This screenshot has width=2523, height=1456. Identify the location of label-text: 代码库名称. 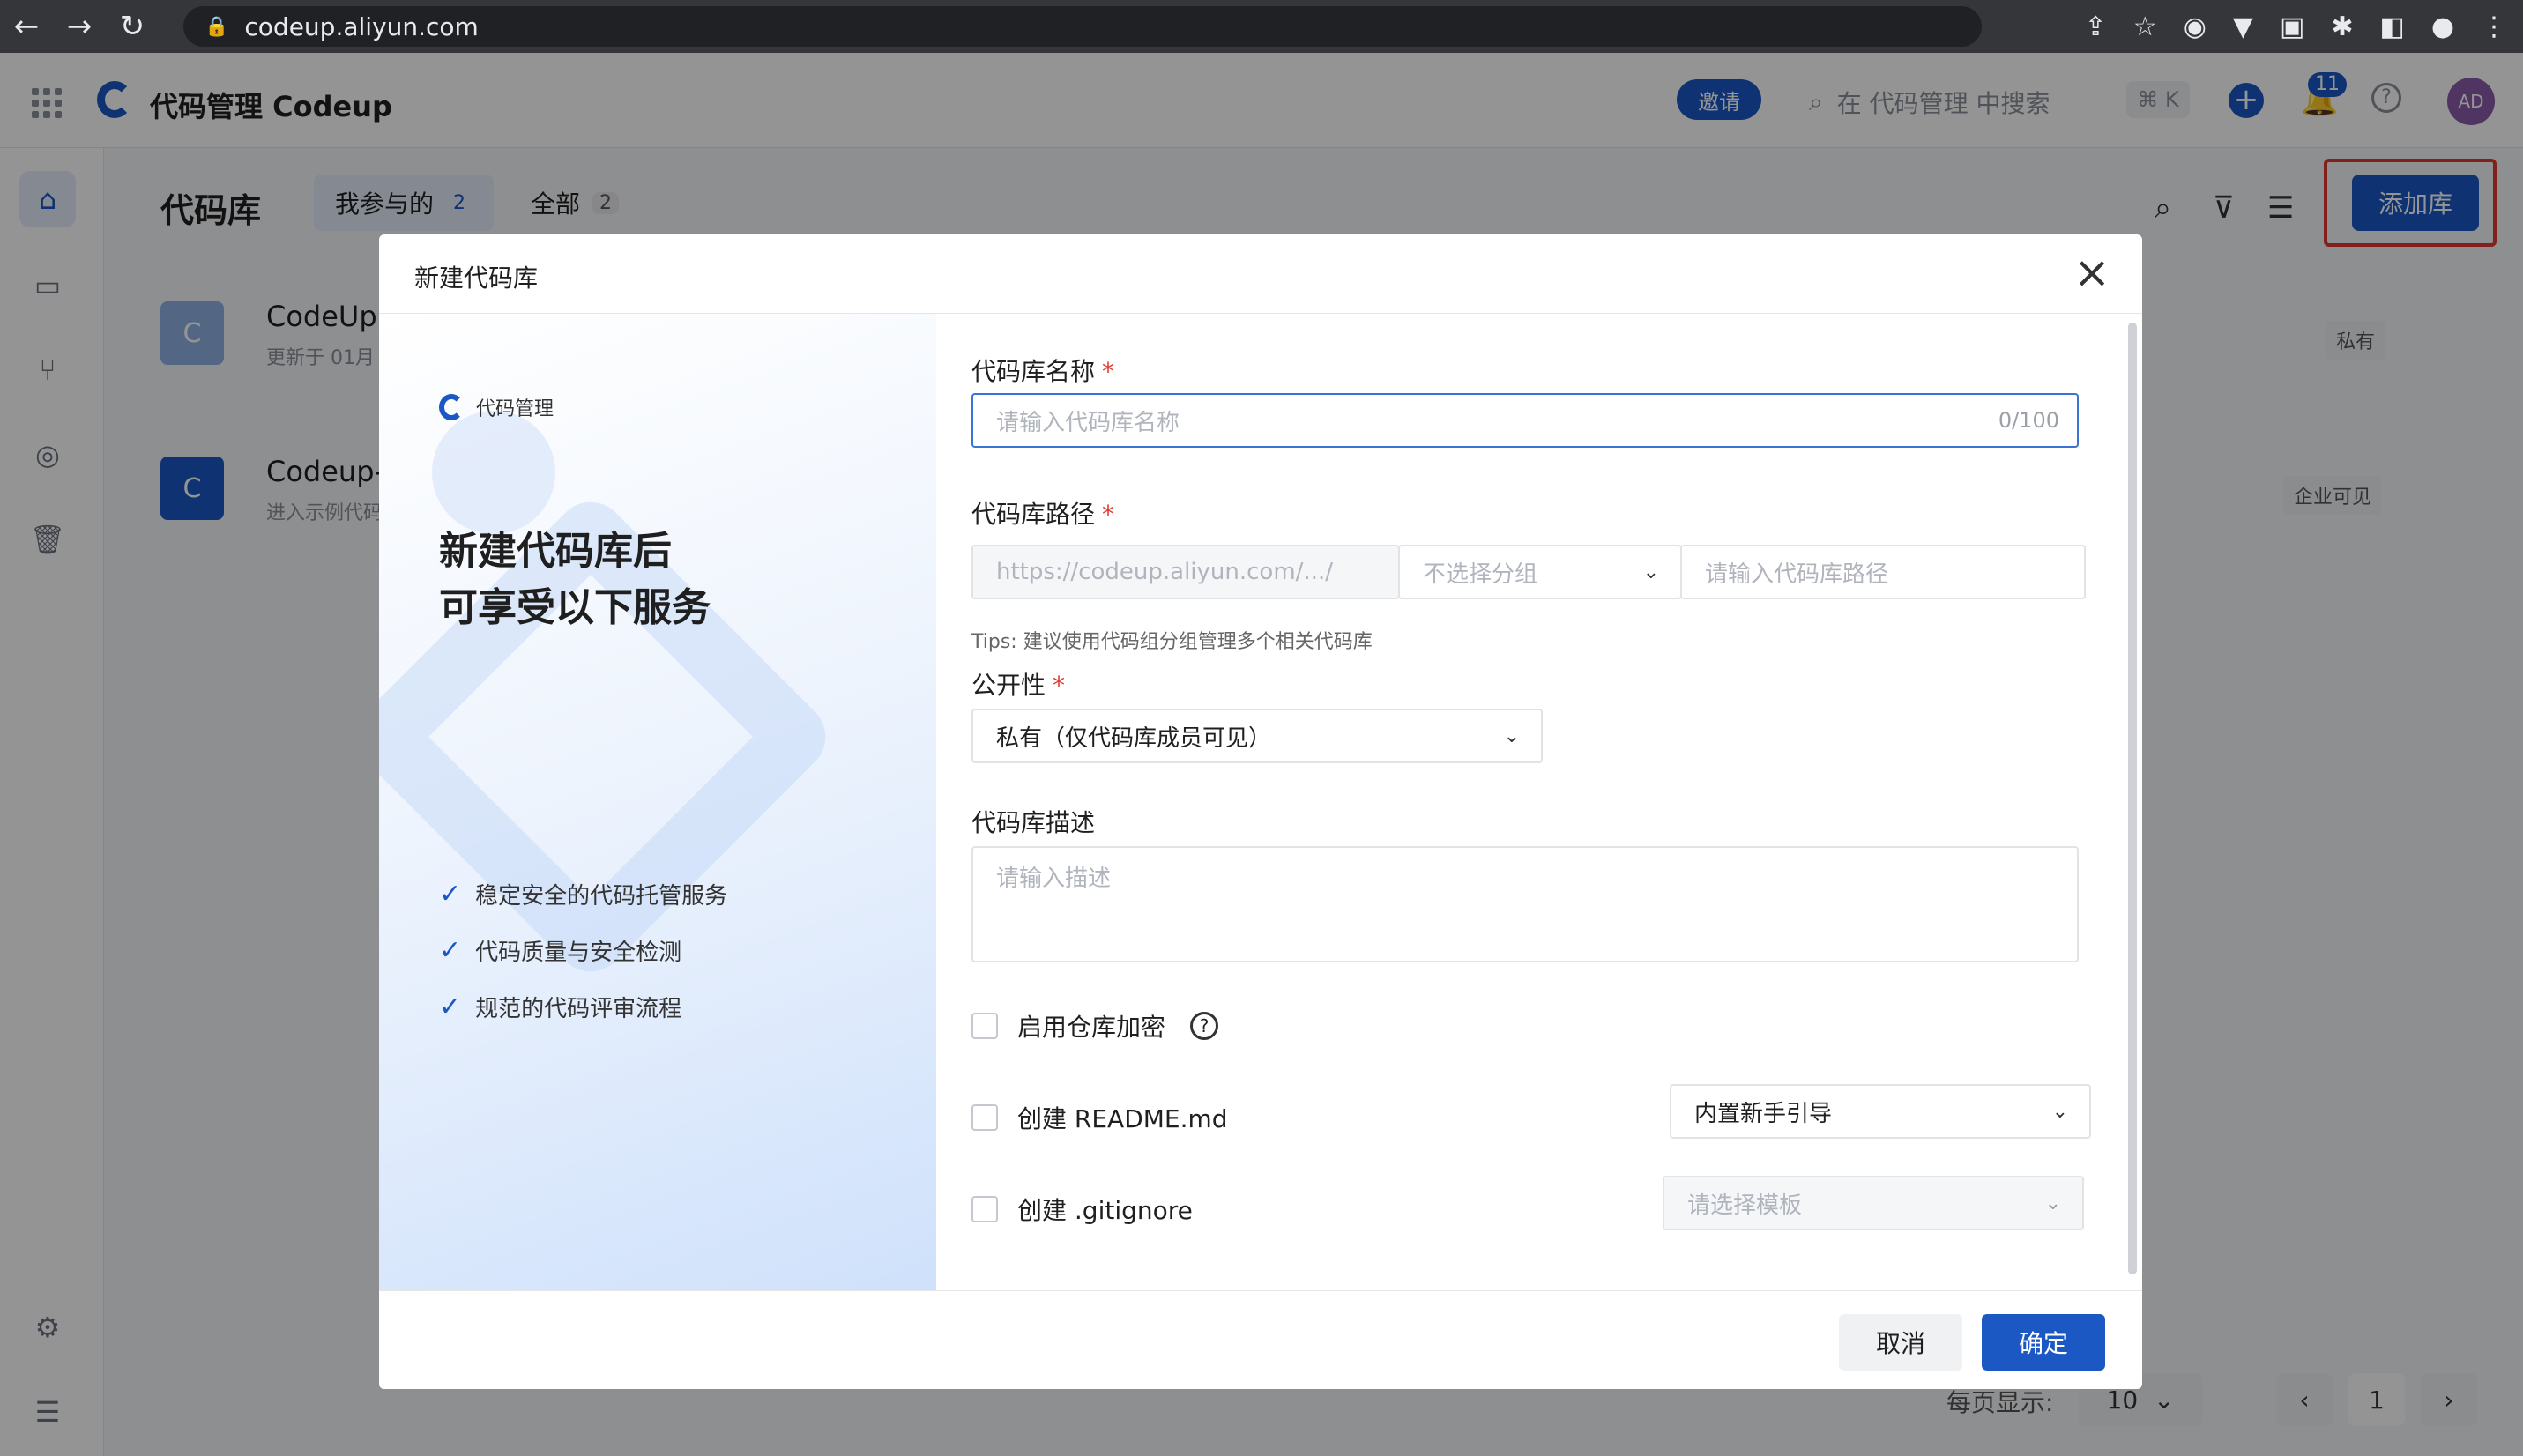
(1033, 371).